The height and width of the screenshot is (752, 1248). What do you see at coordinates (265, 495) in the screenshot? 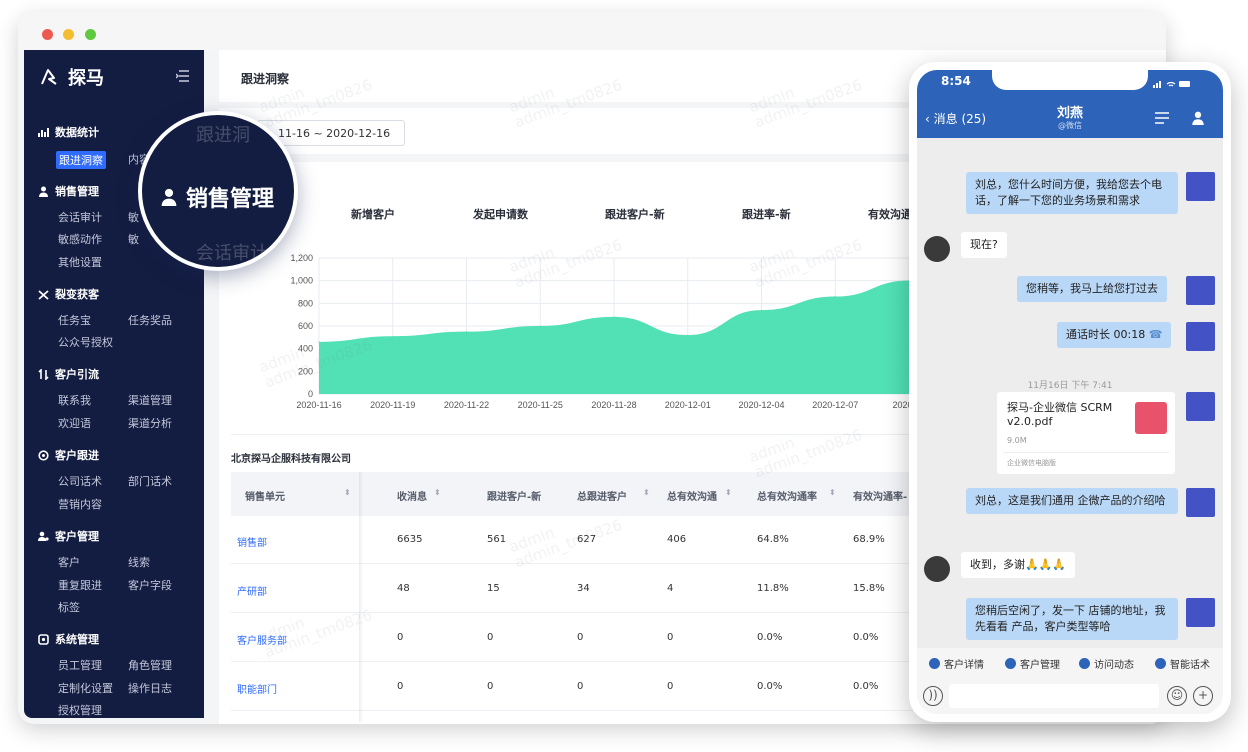
I see `th-sales-unit: 销售单元` at bounding box center [265, 495].